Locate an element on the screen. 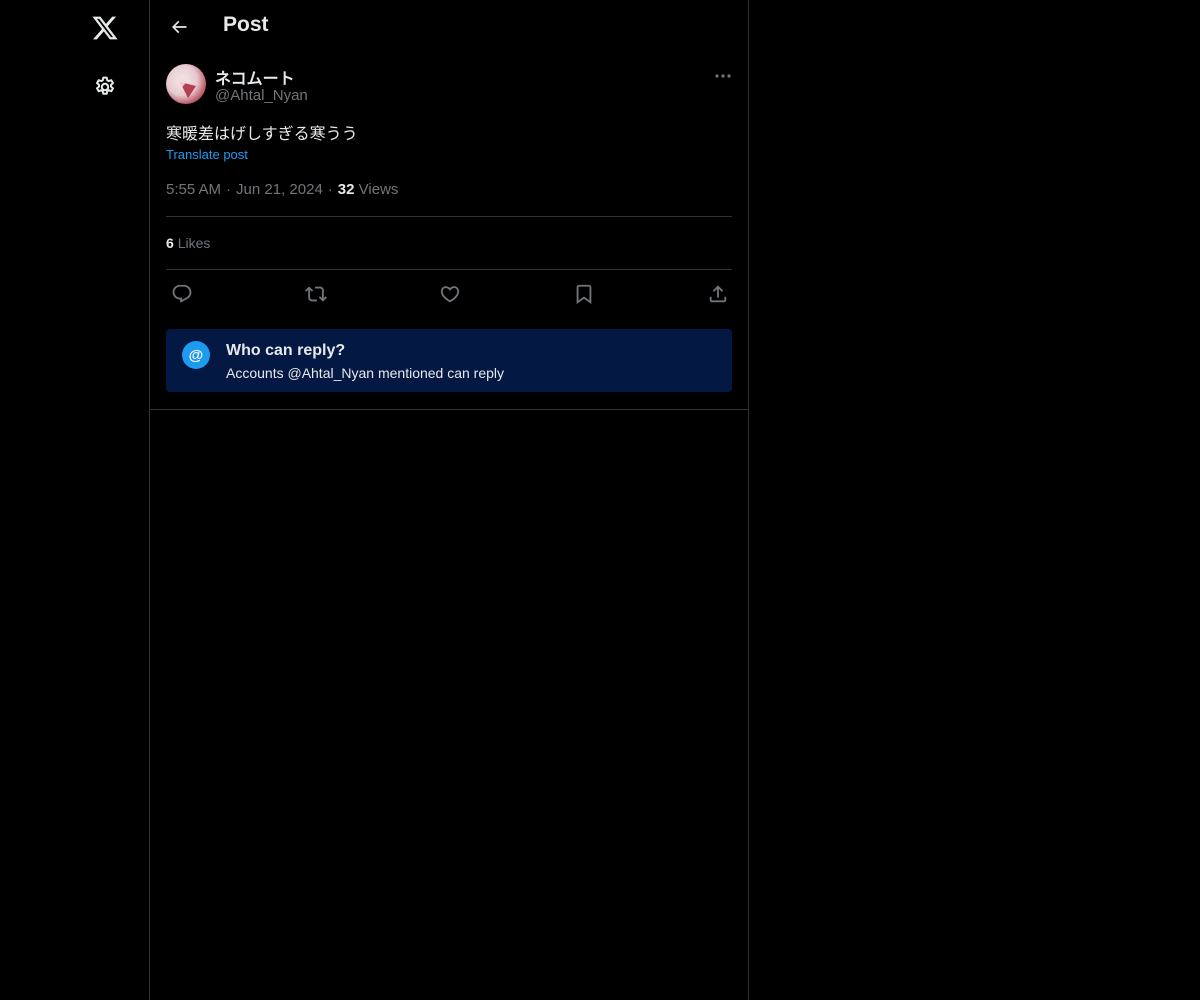 The width and height of the screenshot is (1200, 1000). repost-icon is located at coordinates (316, 294).